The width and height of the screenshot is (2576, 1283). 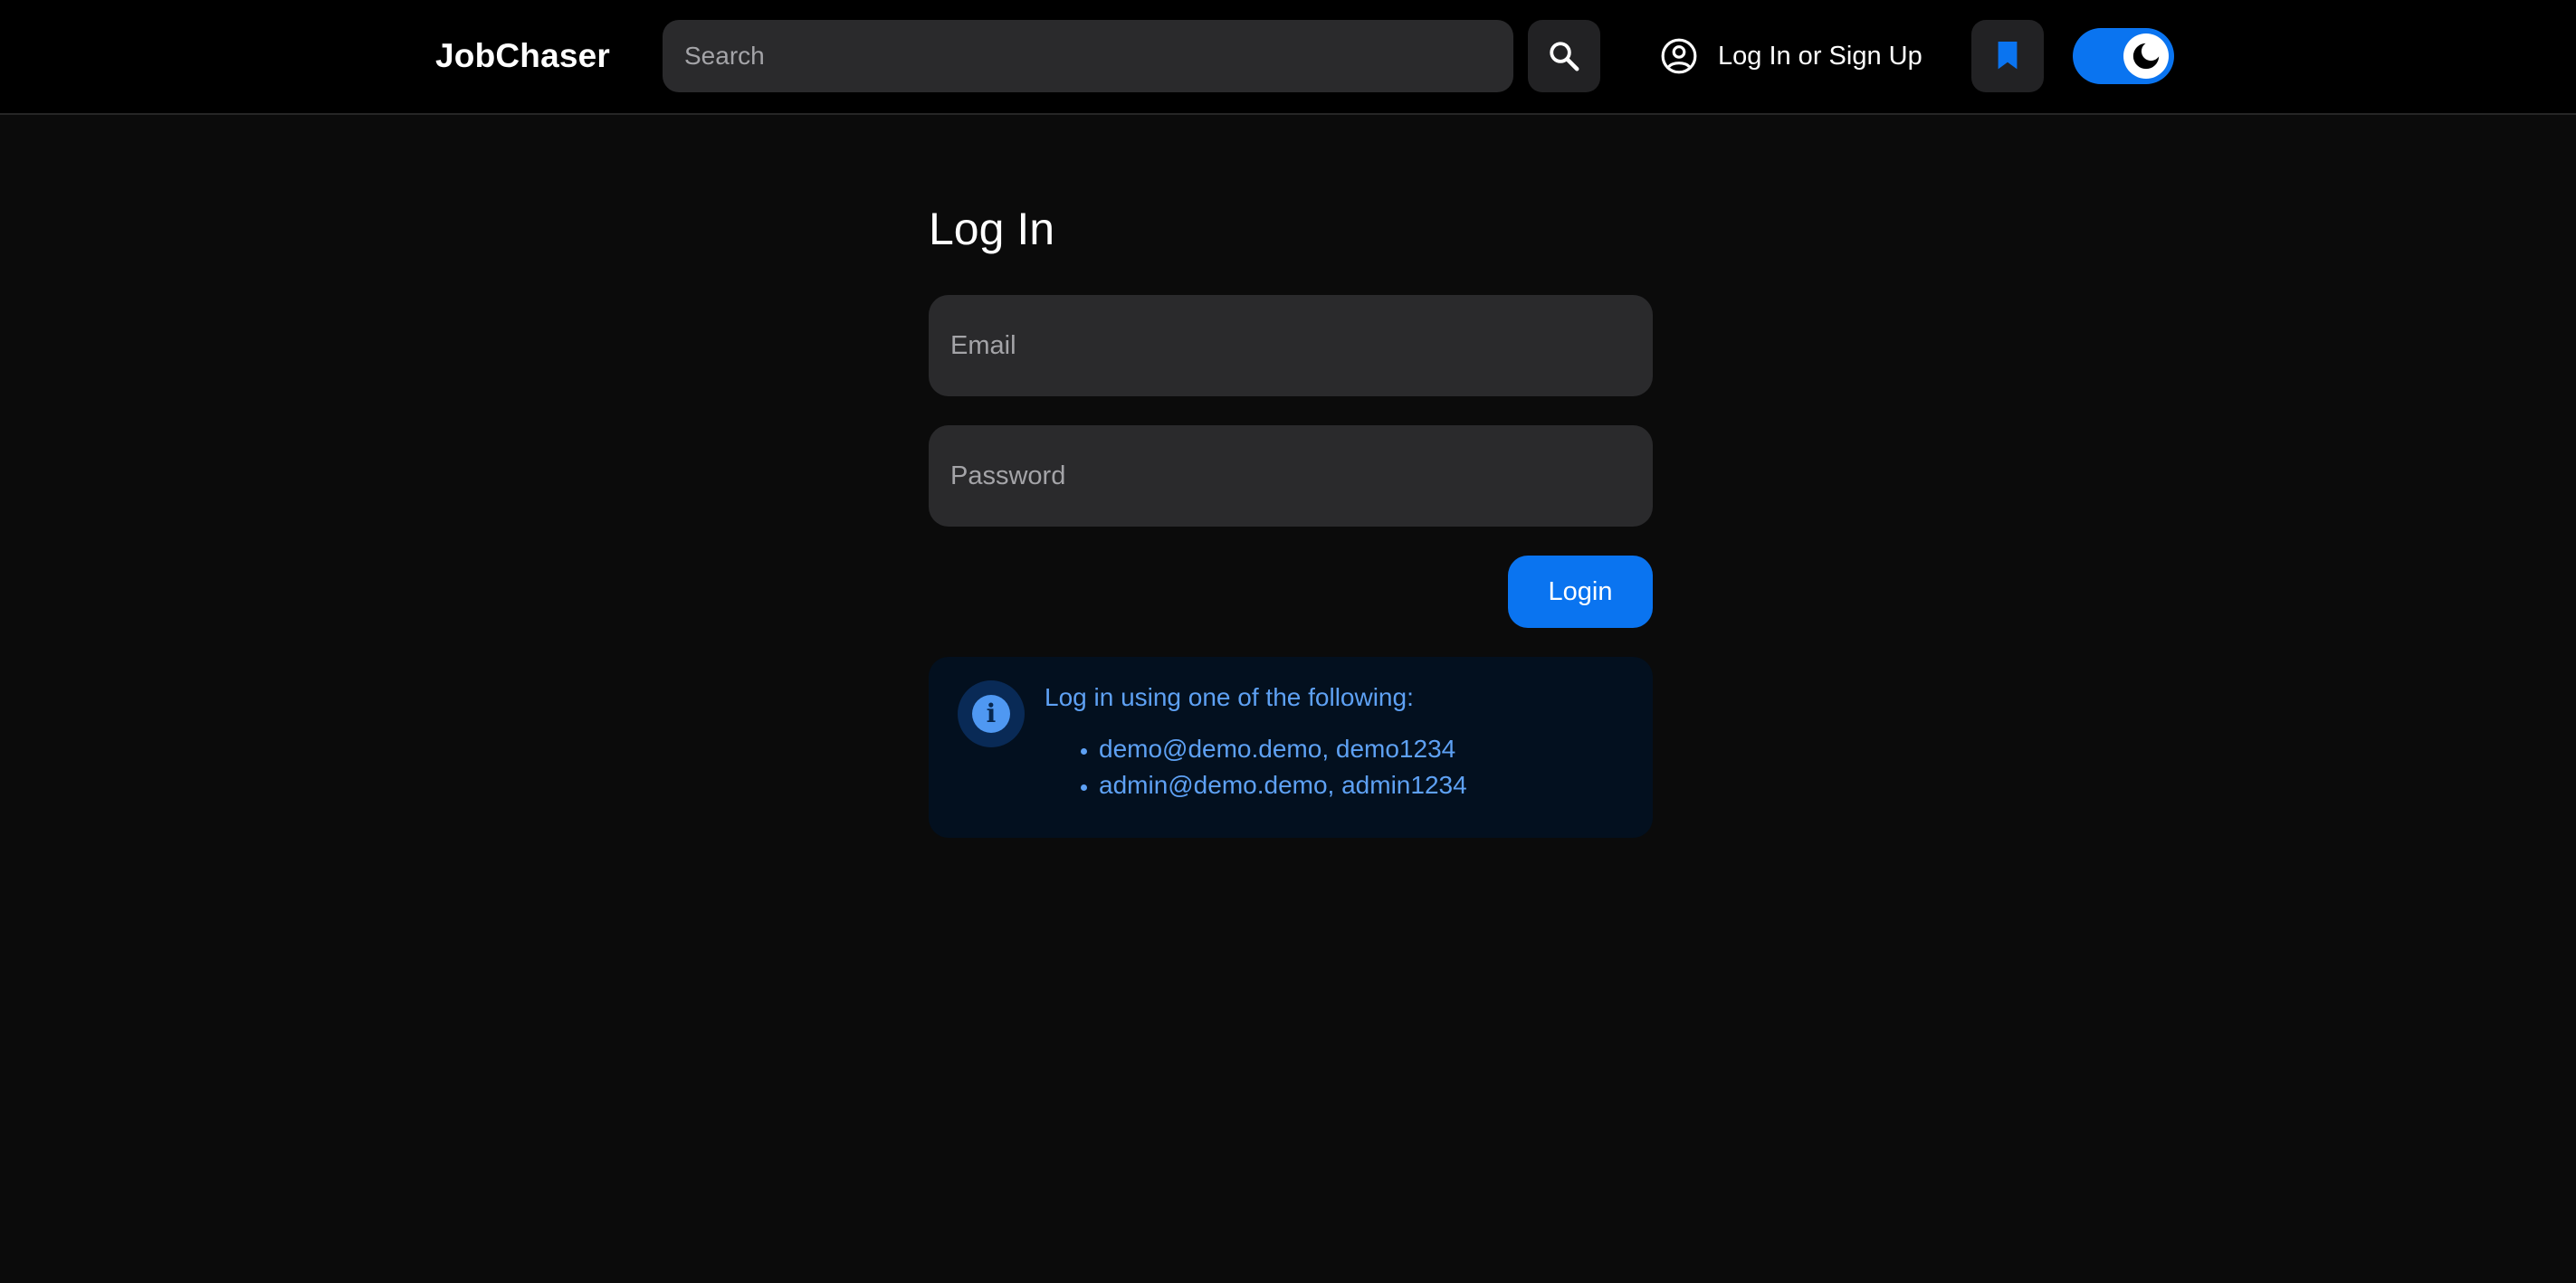 I want to click on list-item: demo@demo.demo, demo1234, so click(x=1283, y=749).